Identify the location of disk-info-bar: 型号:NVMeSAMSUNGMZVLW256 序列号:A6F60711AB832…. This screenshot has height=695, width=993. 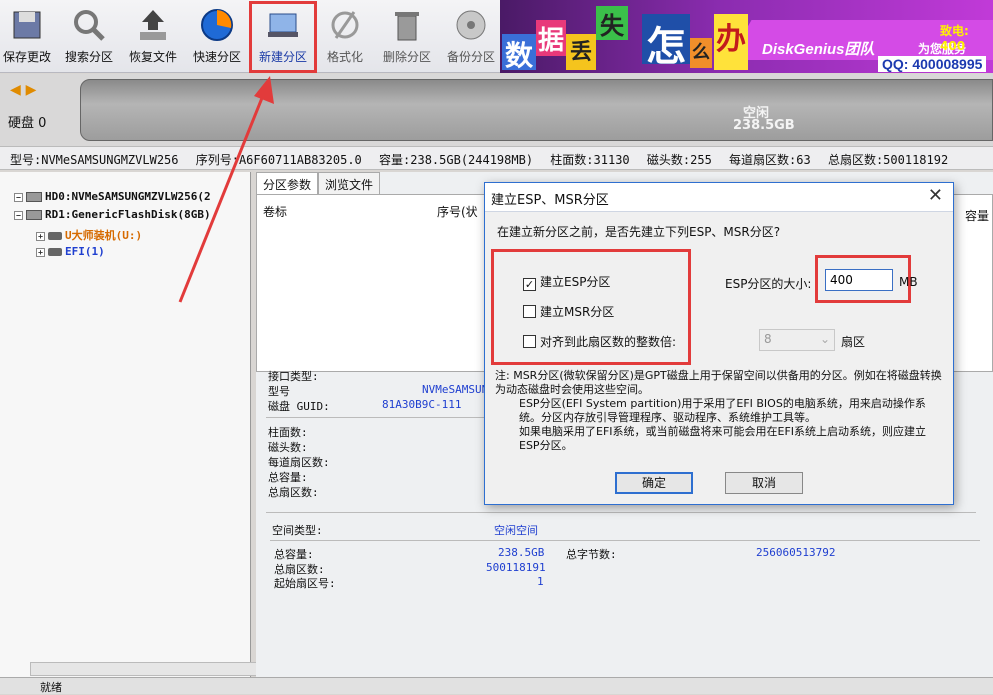
(496, 158).